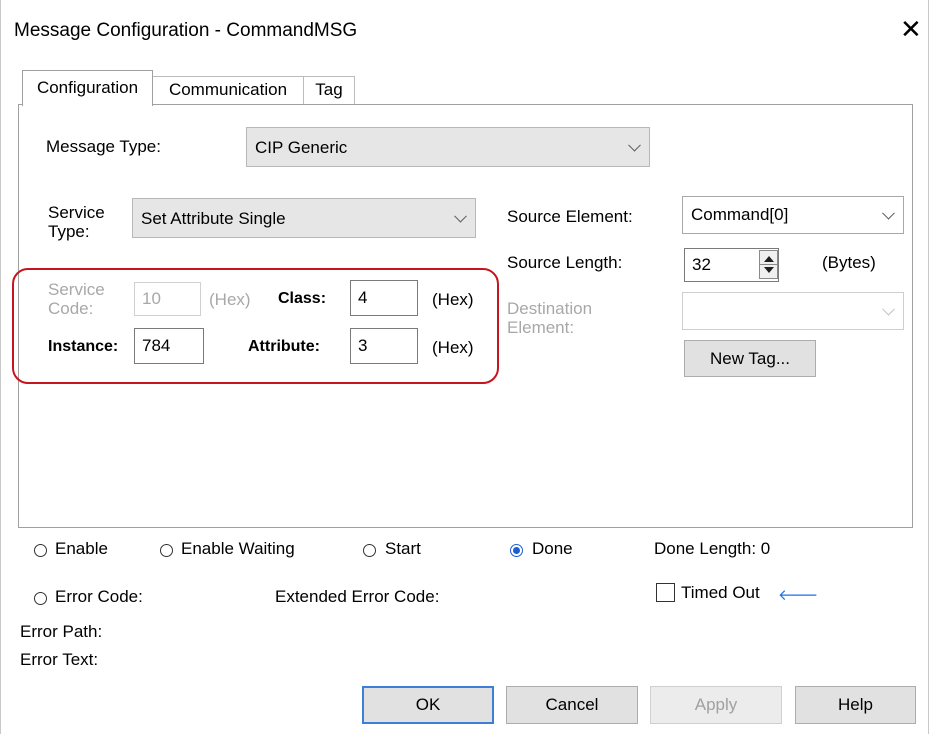 This screenshot has height=734, width=934. I want to click on instance-label: Instance:, so click(83, 346).